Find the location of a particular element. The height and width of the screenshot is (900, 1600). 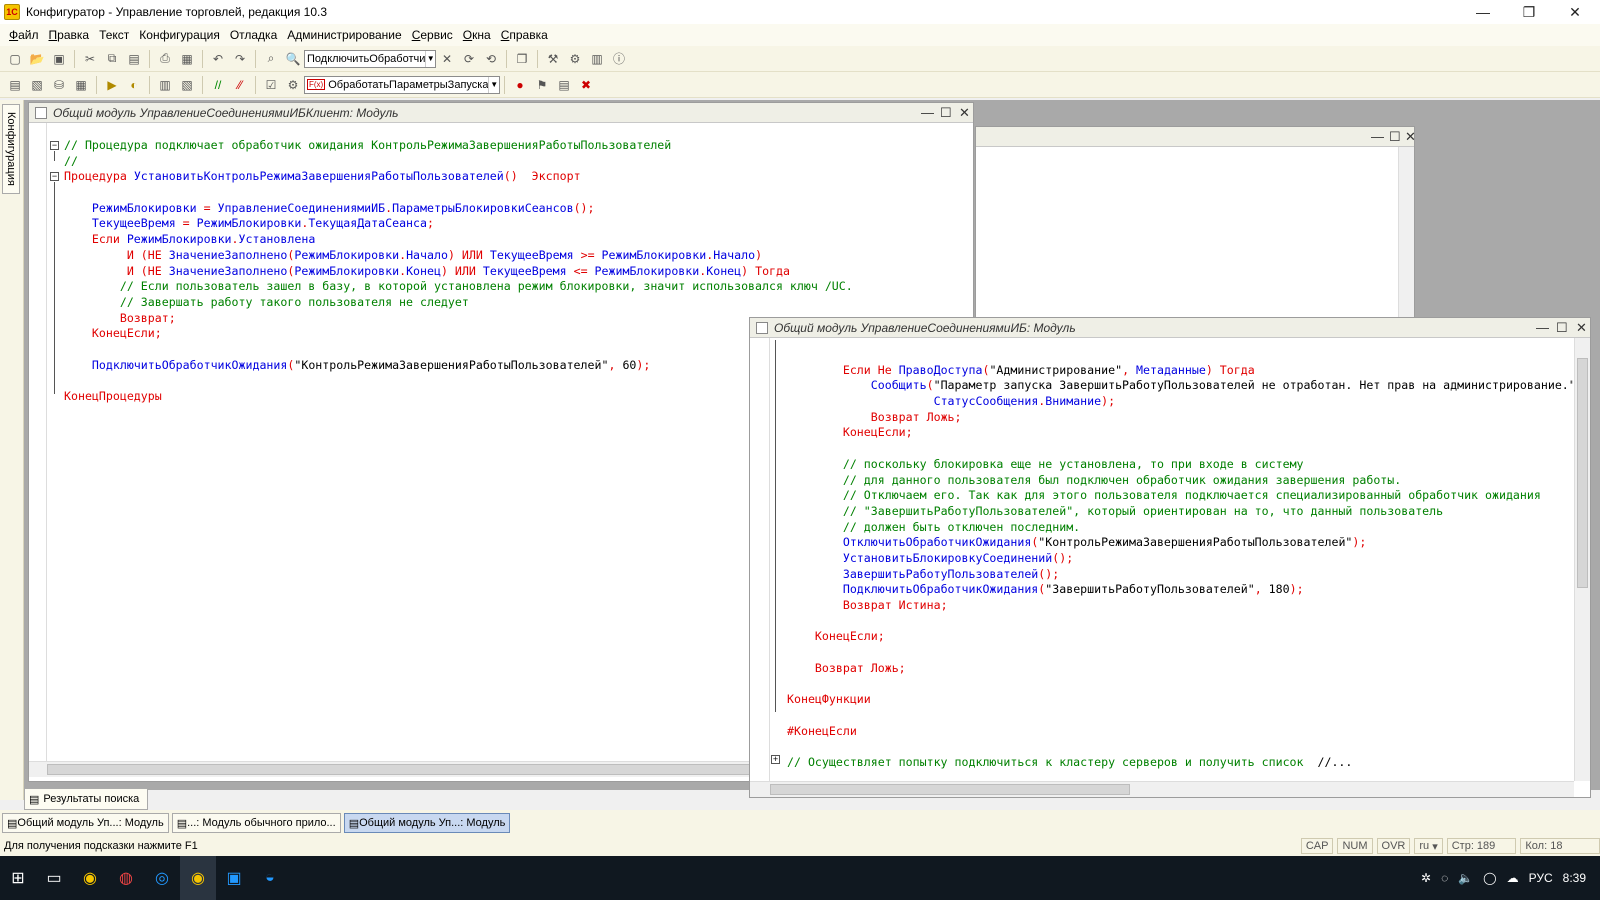

windows-icon: ❐ is located at coordinates (522, 59).